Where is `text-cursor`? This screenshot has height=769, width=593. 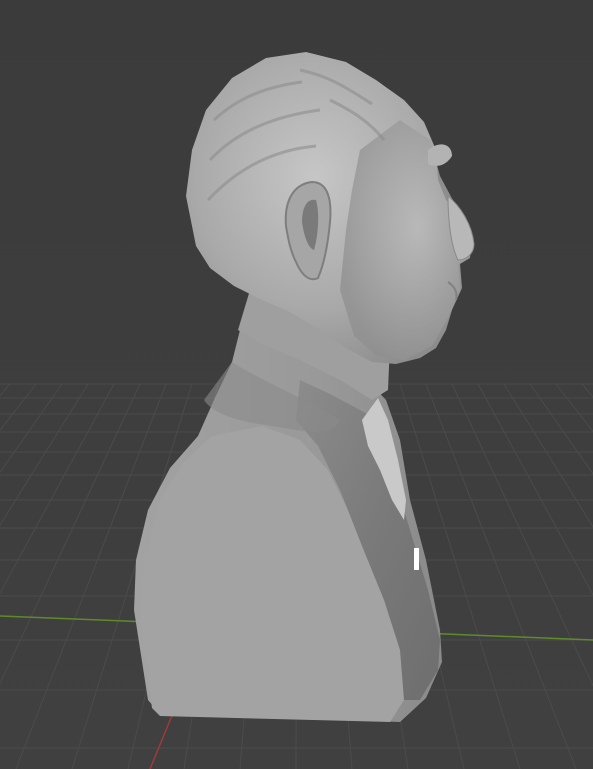
text-cursor is located at coordinates (416, 559).